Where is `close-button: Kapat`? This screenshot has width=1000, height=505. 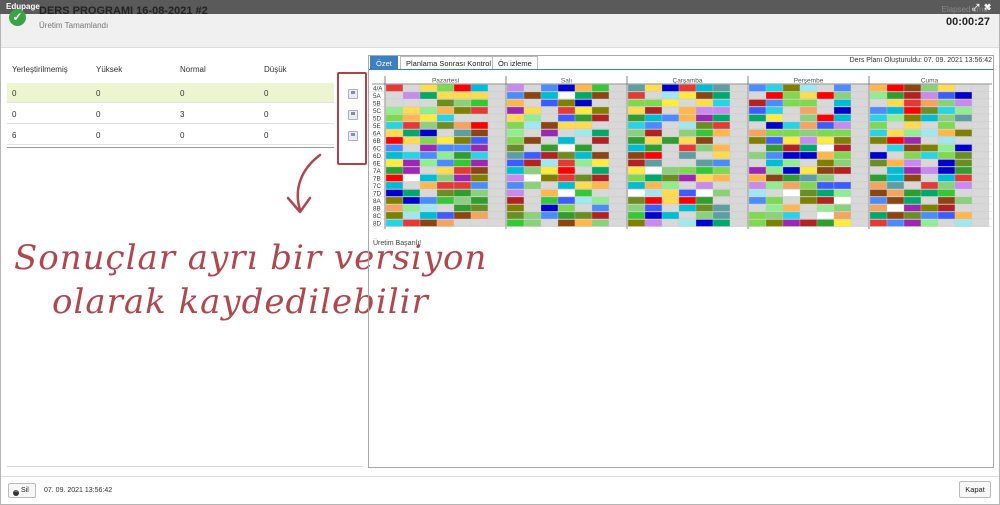 close-button: Kapat is located at coordinates (975, 489).